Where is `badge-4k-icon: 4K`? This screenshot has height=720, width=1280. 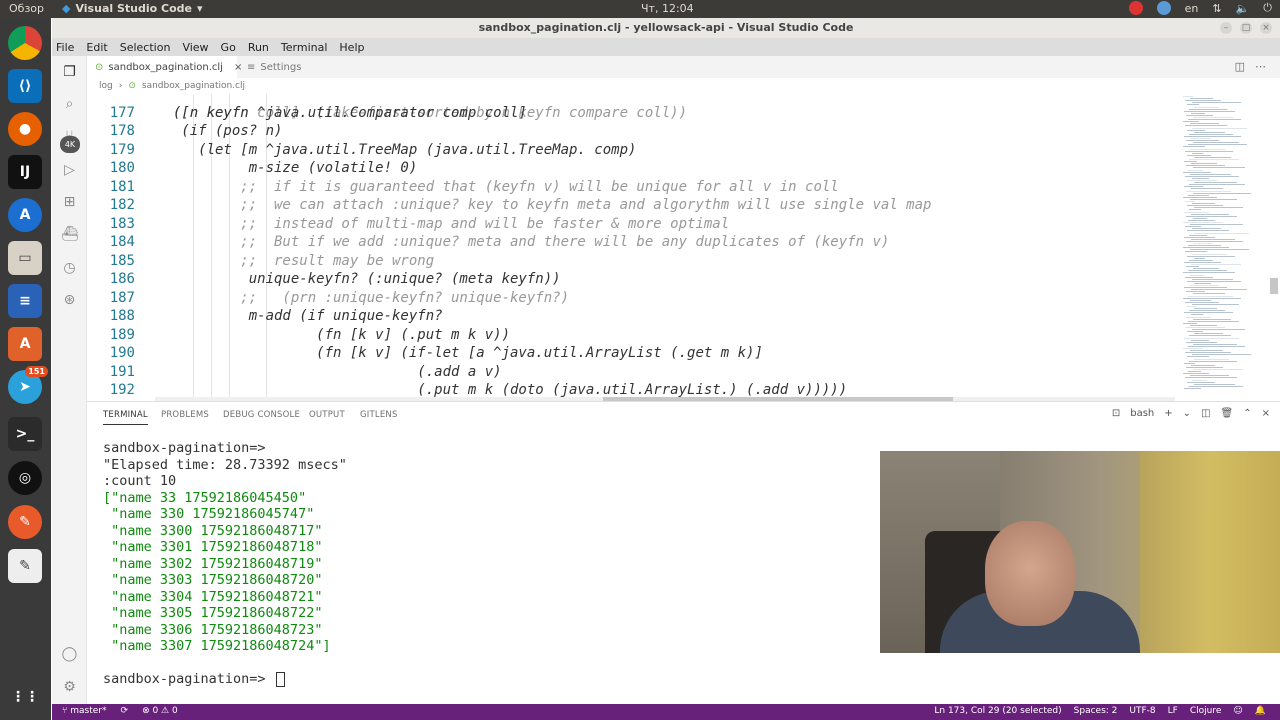
badge-4k-icon: 4K is located at coordinates (70, 144).